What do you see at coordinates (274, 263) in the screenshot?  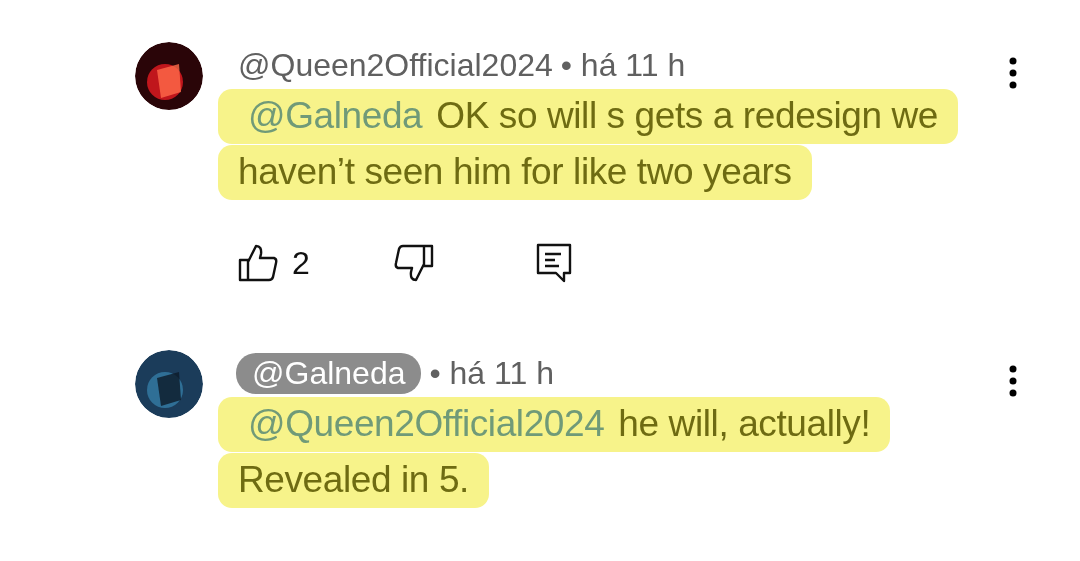 I see `like-button: 2` at bounding box center [274, 263].